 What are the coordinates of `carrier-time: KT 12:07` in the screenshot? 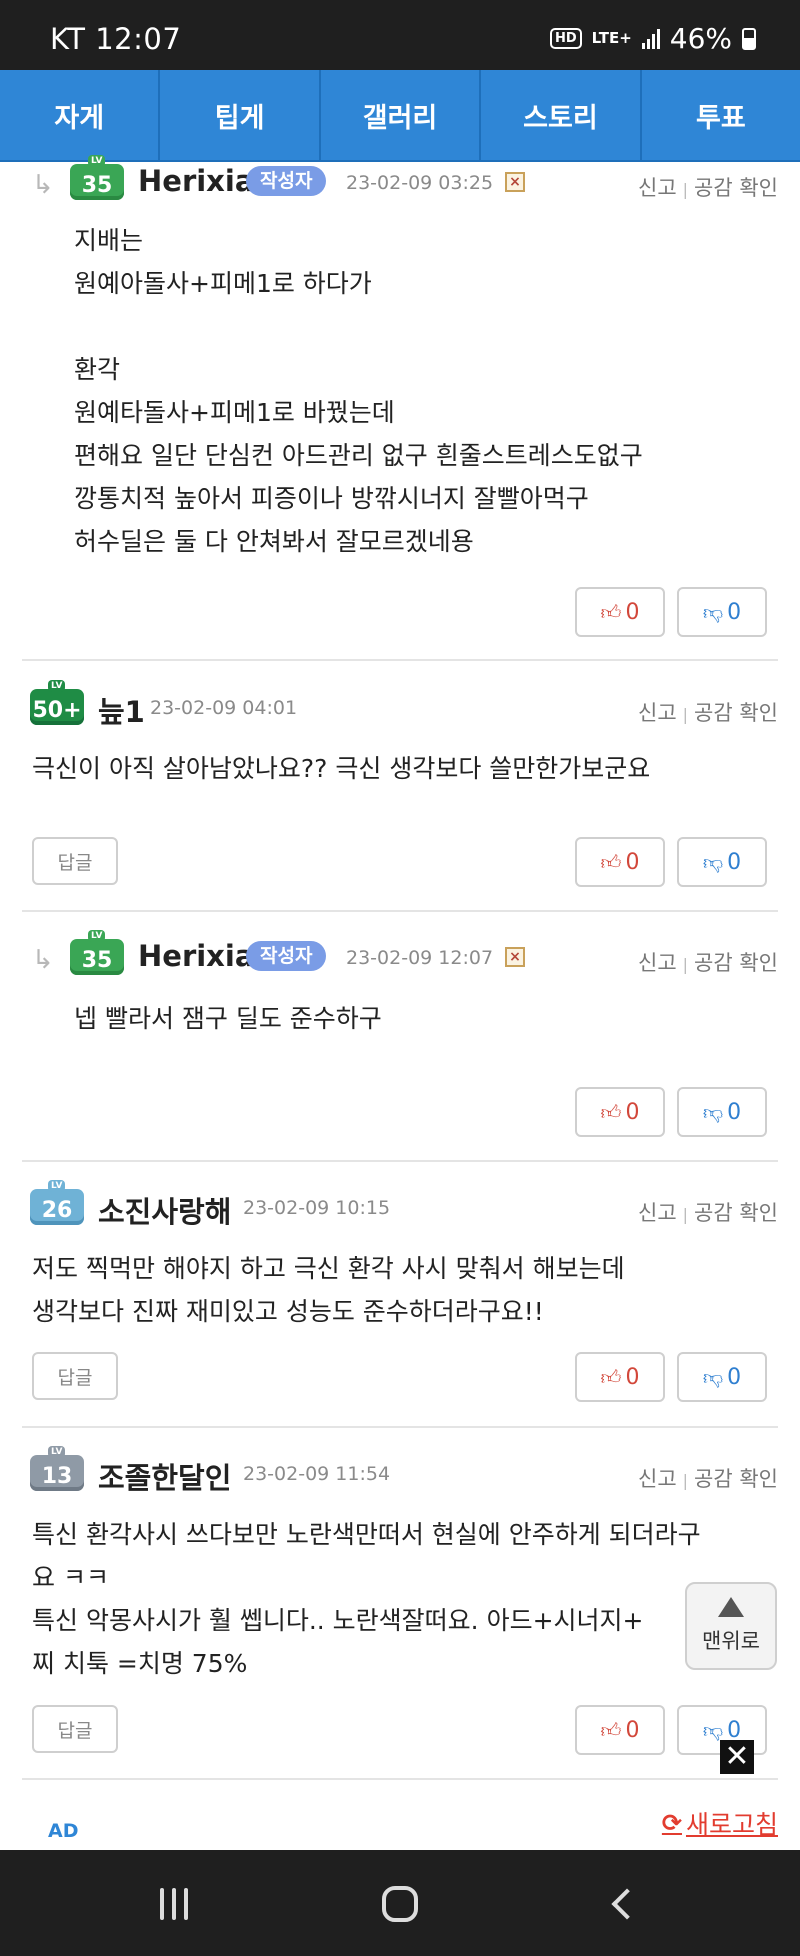 It's located at (116, 39).